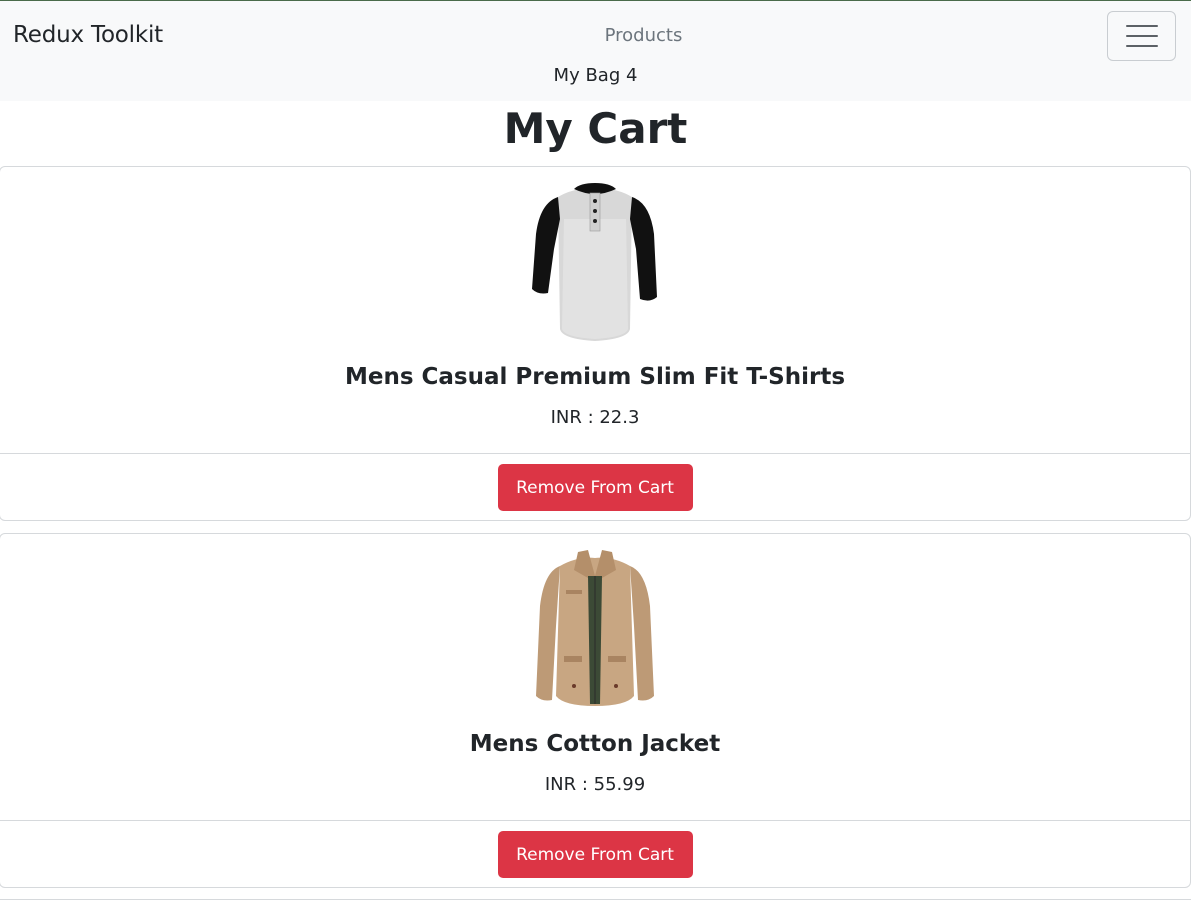  What do you see at coordinates (595, 128) in the screenshot?
I see `page-title: My Cart` at bounding box center [595, 128].